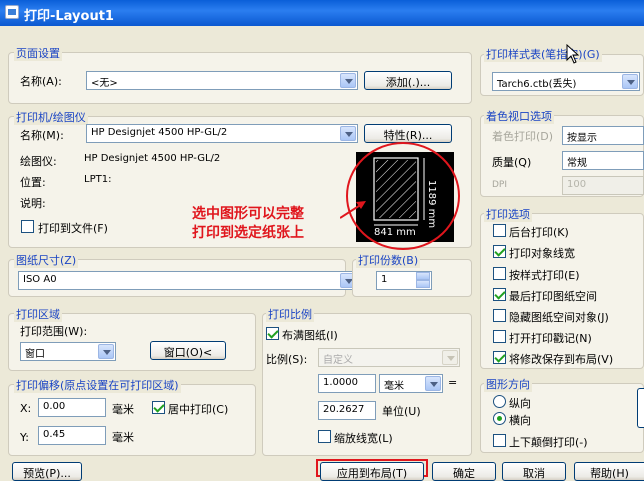 This screenshot has width=644, height=481. Describe the element at coordinates (401, 411) in the screenshot. I see `scale-units-label: 单位(U)` at that location.